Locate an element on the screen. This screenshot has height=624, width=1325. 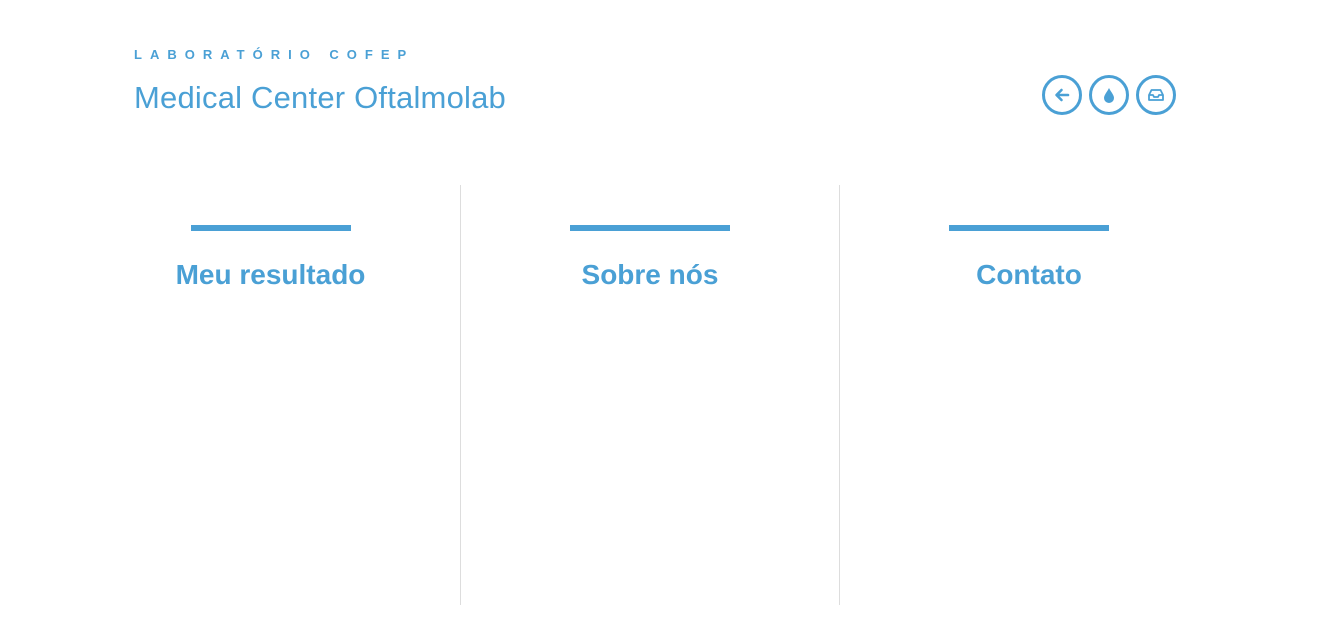
inbox-button is located at coordinates (1156, 95).